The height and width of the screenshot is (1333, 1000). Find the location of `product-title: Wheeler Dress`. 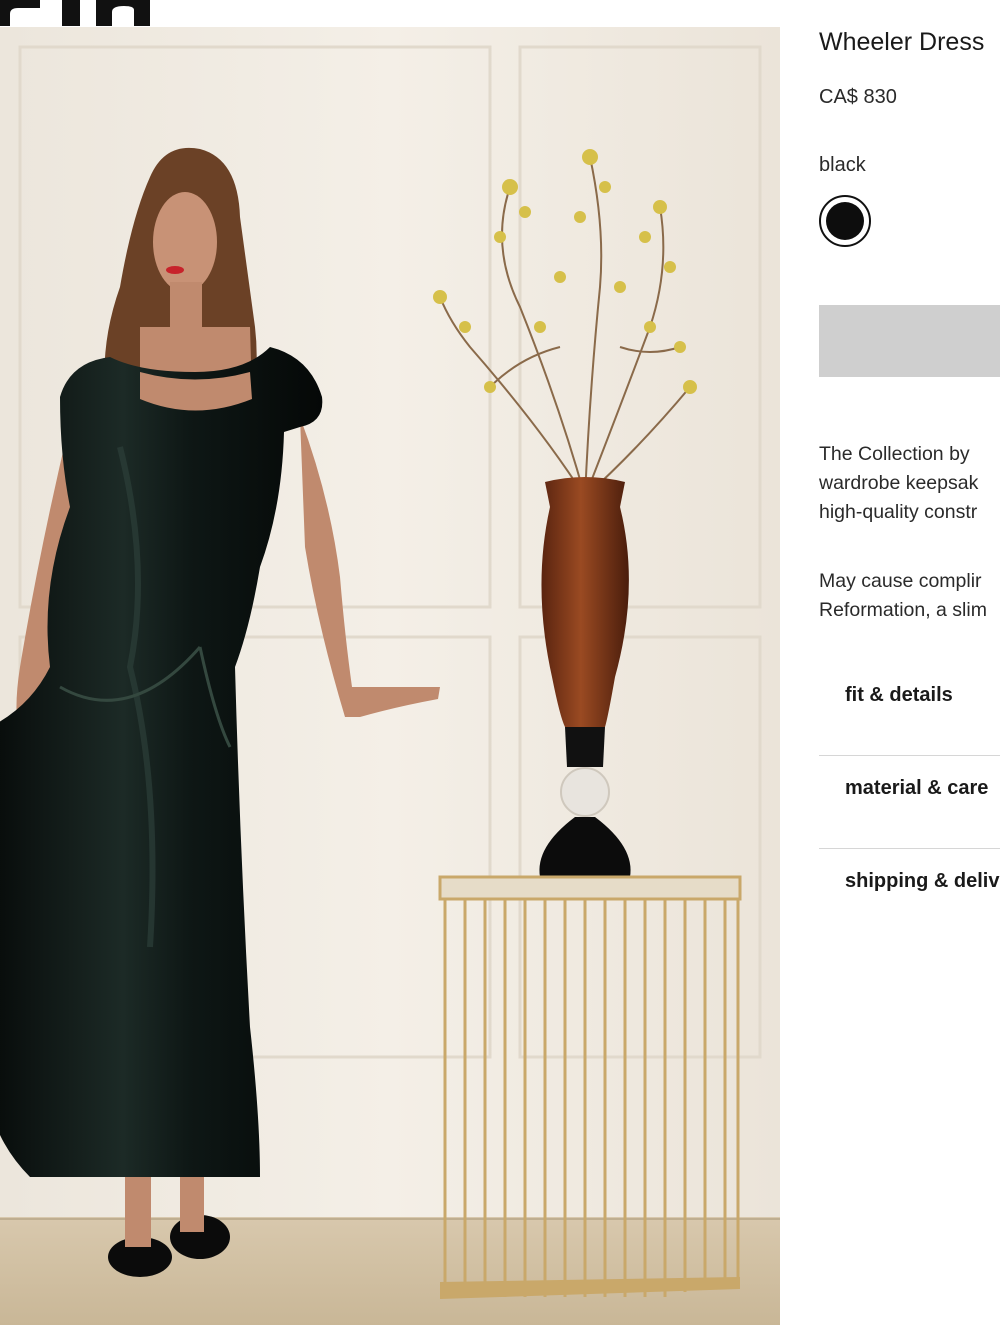

product-title: Wheeler Dress is located at coordinates (902, 42).